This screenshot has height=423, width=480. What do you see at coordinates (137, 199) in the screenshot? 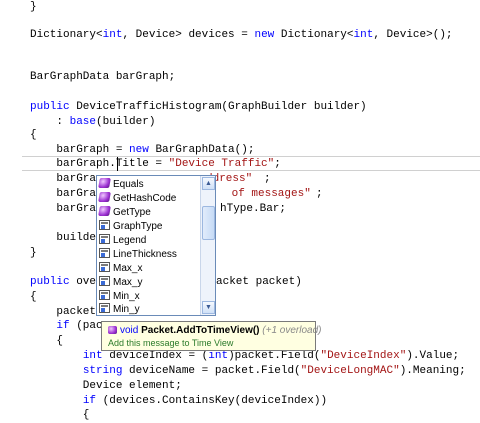
I see `completion-item-gethashcode: GetHashCode` at bounding box center [137, 199].